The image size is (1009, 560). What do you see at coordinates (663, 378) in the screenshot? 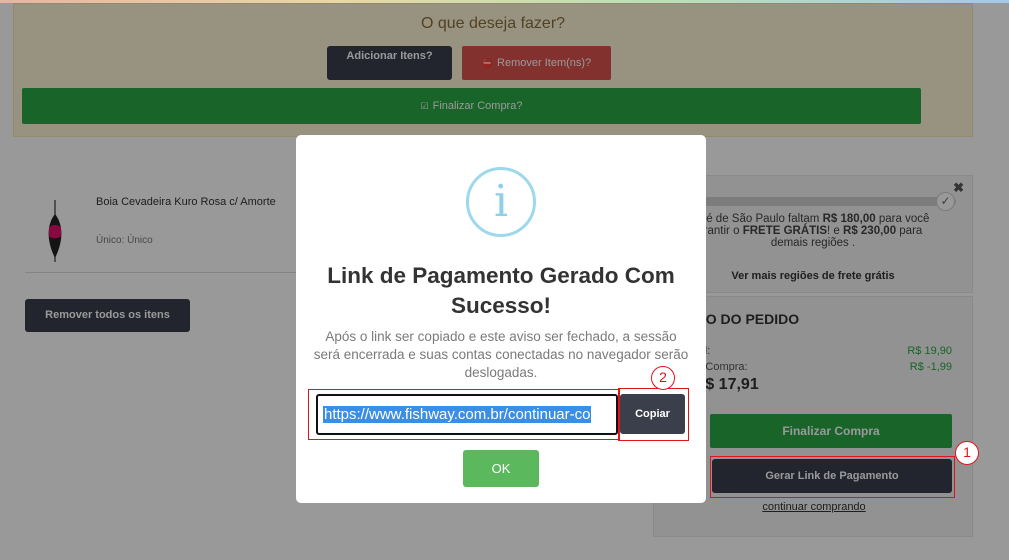
I see `annotation-number-2: 2` at bounding box center [663, 378].